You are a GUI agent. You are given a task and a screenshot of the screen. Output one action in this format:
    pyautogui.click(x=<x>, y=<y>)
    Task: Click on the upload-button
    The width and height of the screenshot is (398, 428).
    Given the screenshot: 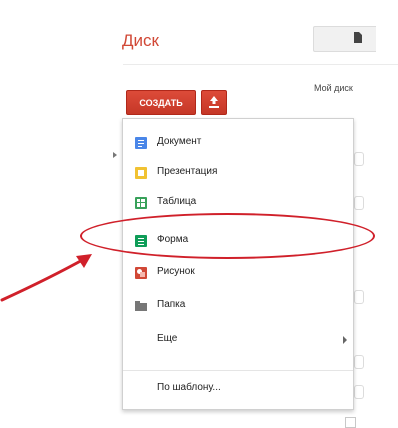 What is the action you would take?
    pyautogui.click(x=214, y=102)
    